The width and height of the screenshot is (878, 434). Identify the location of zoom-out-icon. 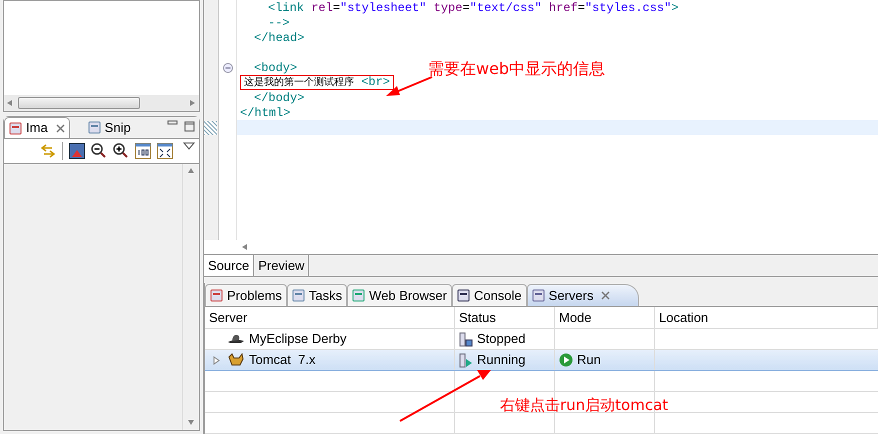
(99, 151).